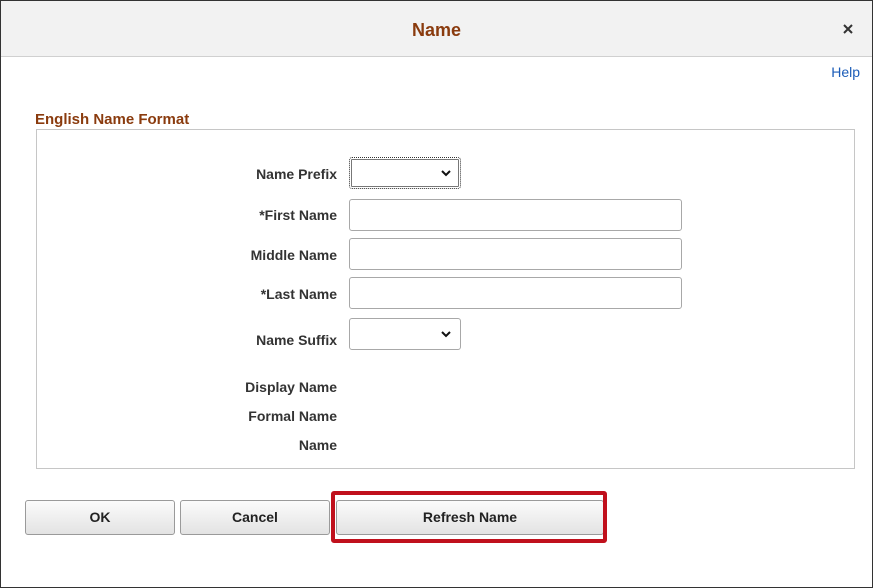 The image size is (873, 588). What do you see at coordinates (469, 517) in the screenshot?
I see `refresh-name-highlight` at bounding box center [469, 517].